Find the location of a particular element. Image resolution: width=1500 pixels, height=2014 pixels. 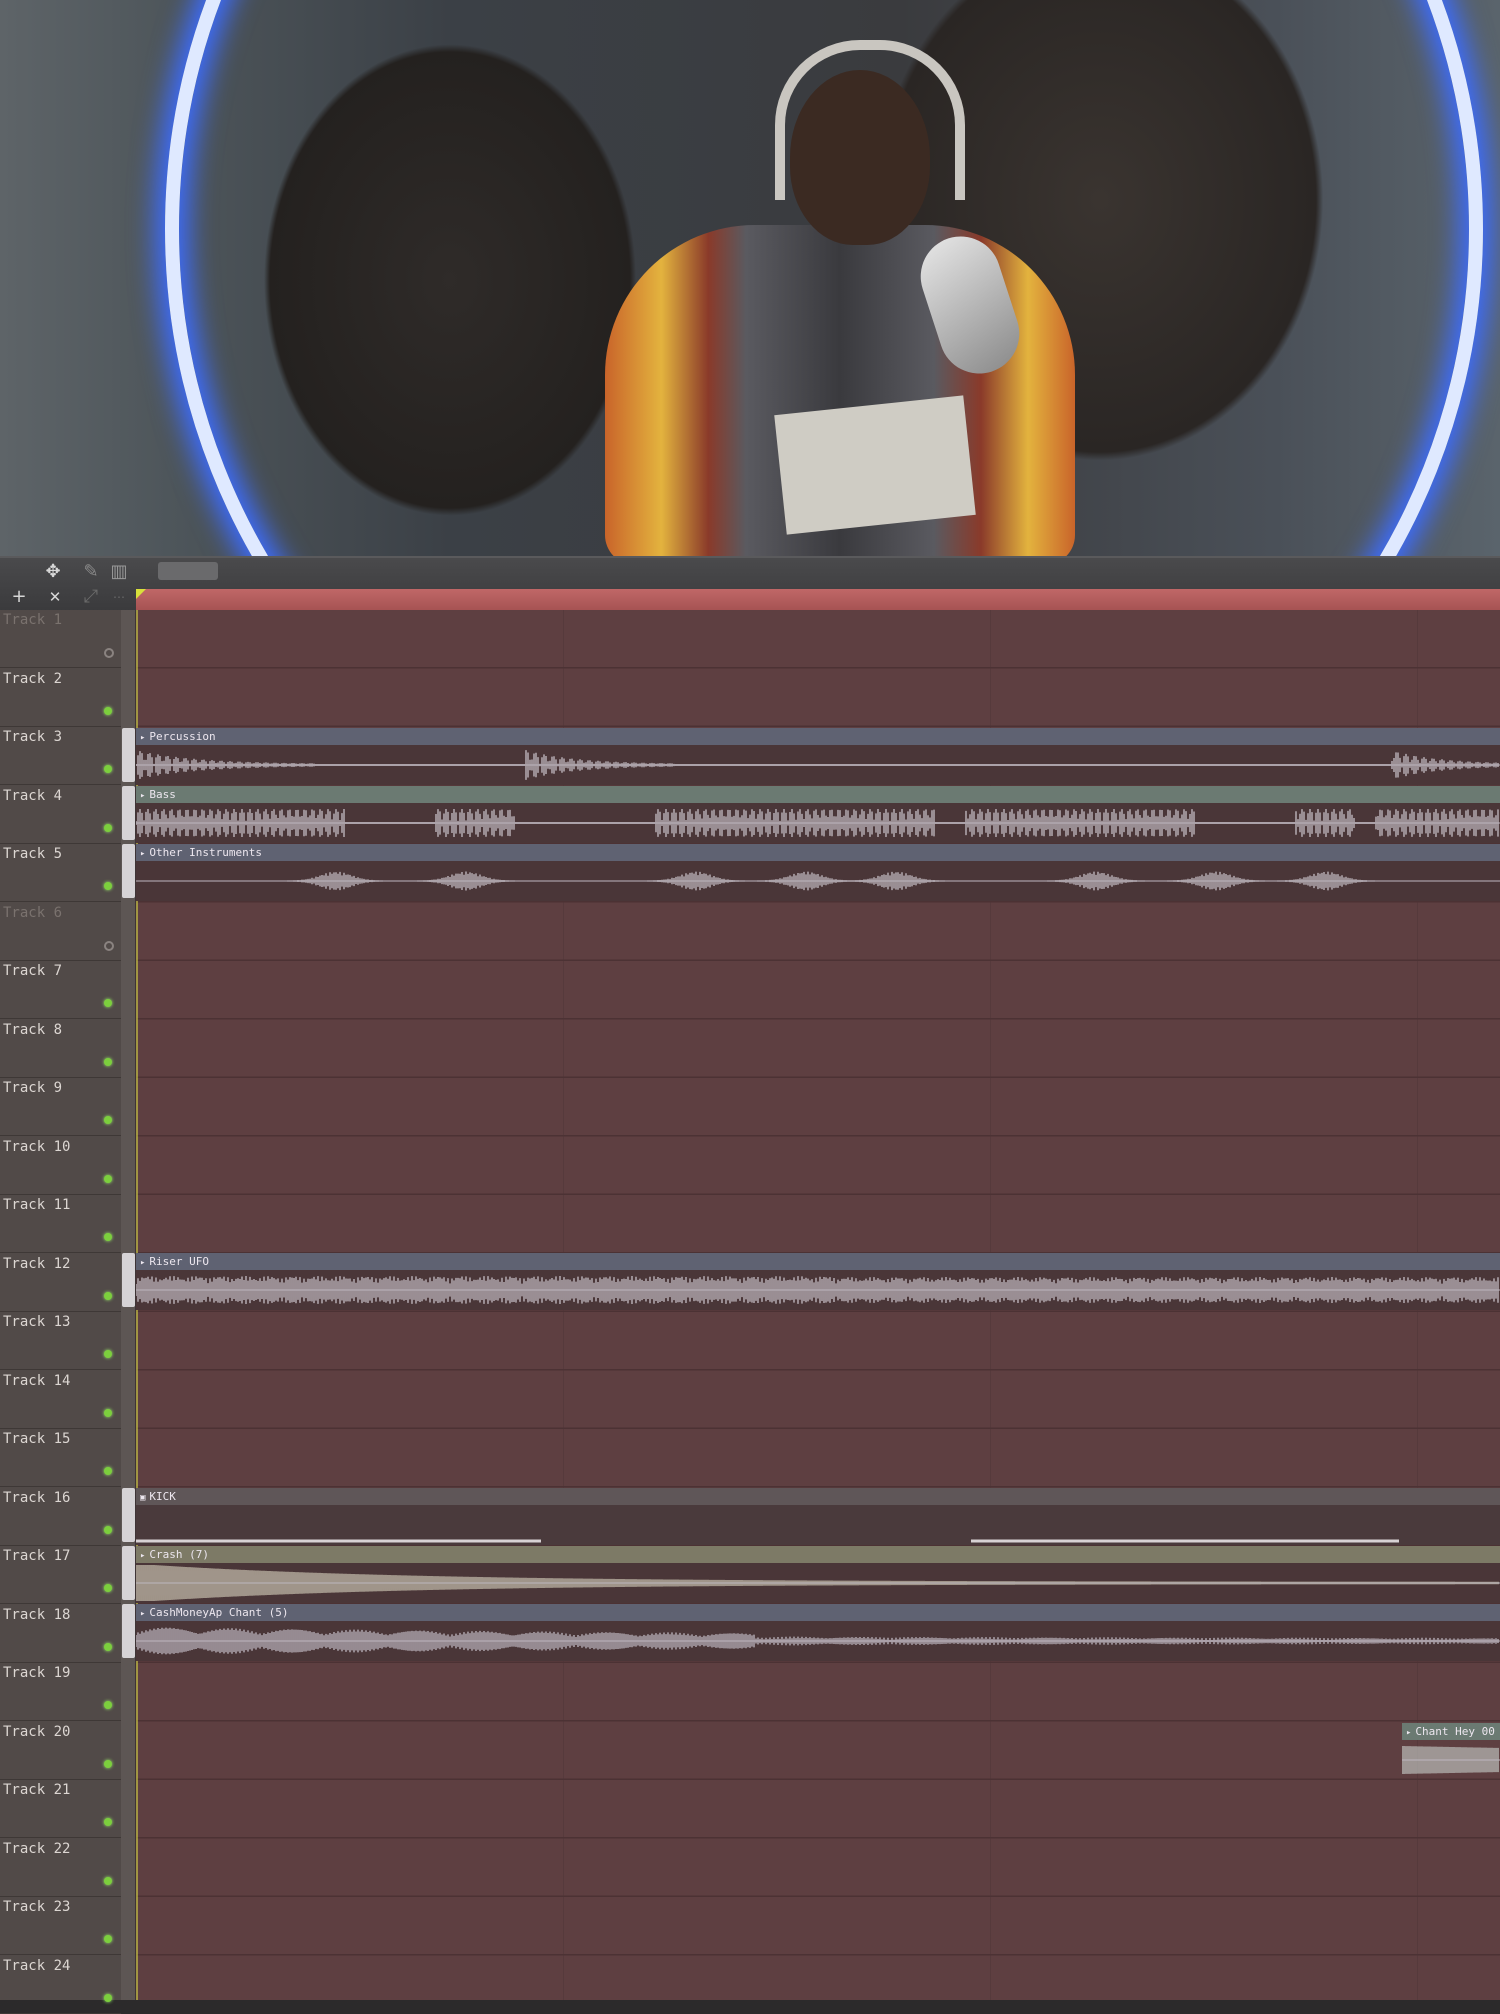

clip-crash: ▸ Crash (7) is located at coordinates (818, 1574).